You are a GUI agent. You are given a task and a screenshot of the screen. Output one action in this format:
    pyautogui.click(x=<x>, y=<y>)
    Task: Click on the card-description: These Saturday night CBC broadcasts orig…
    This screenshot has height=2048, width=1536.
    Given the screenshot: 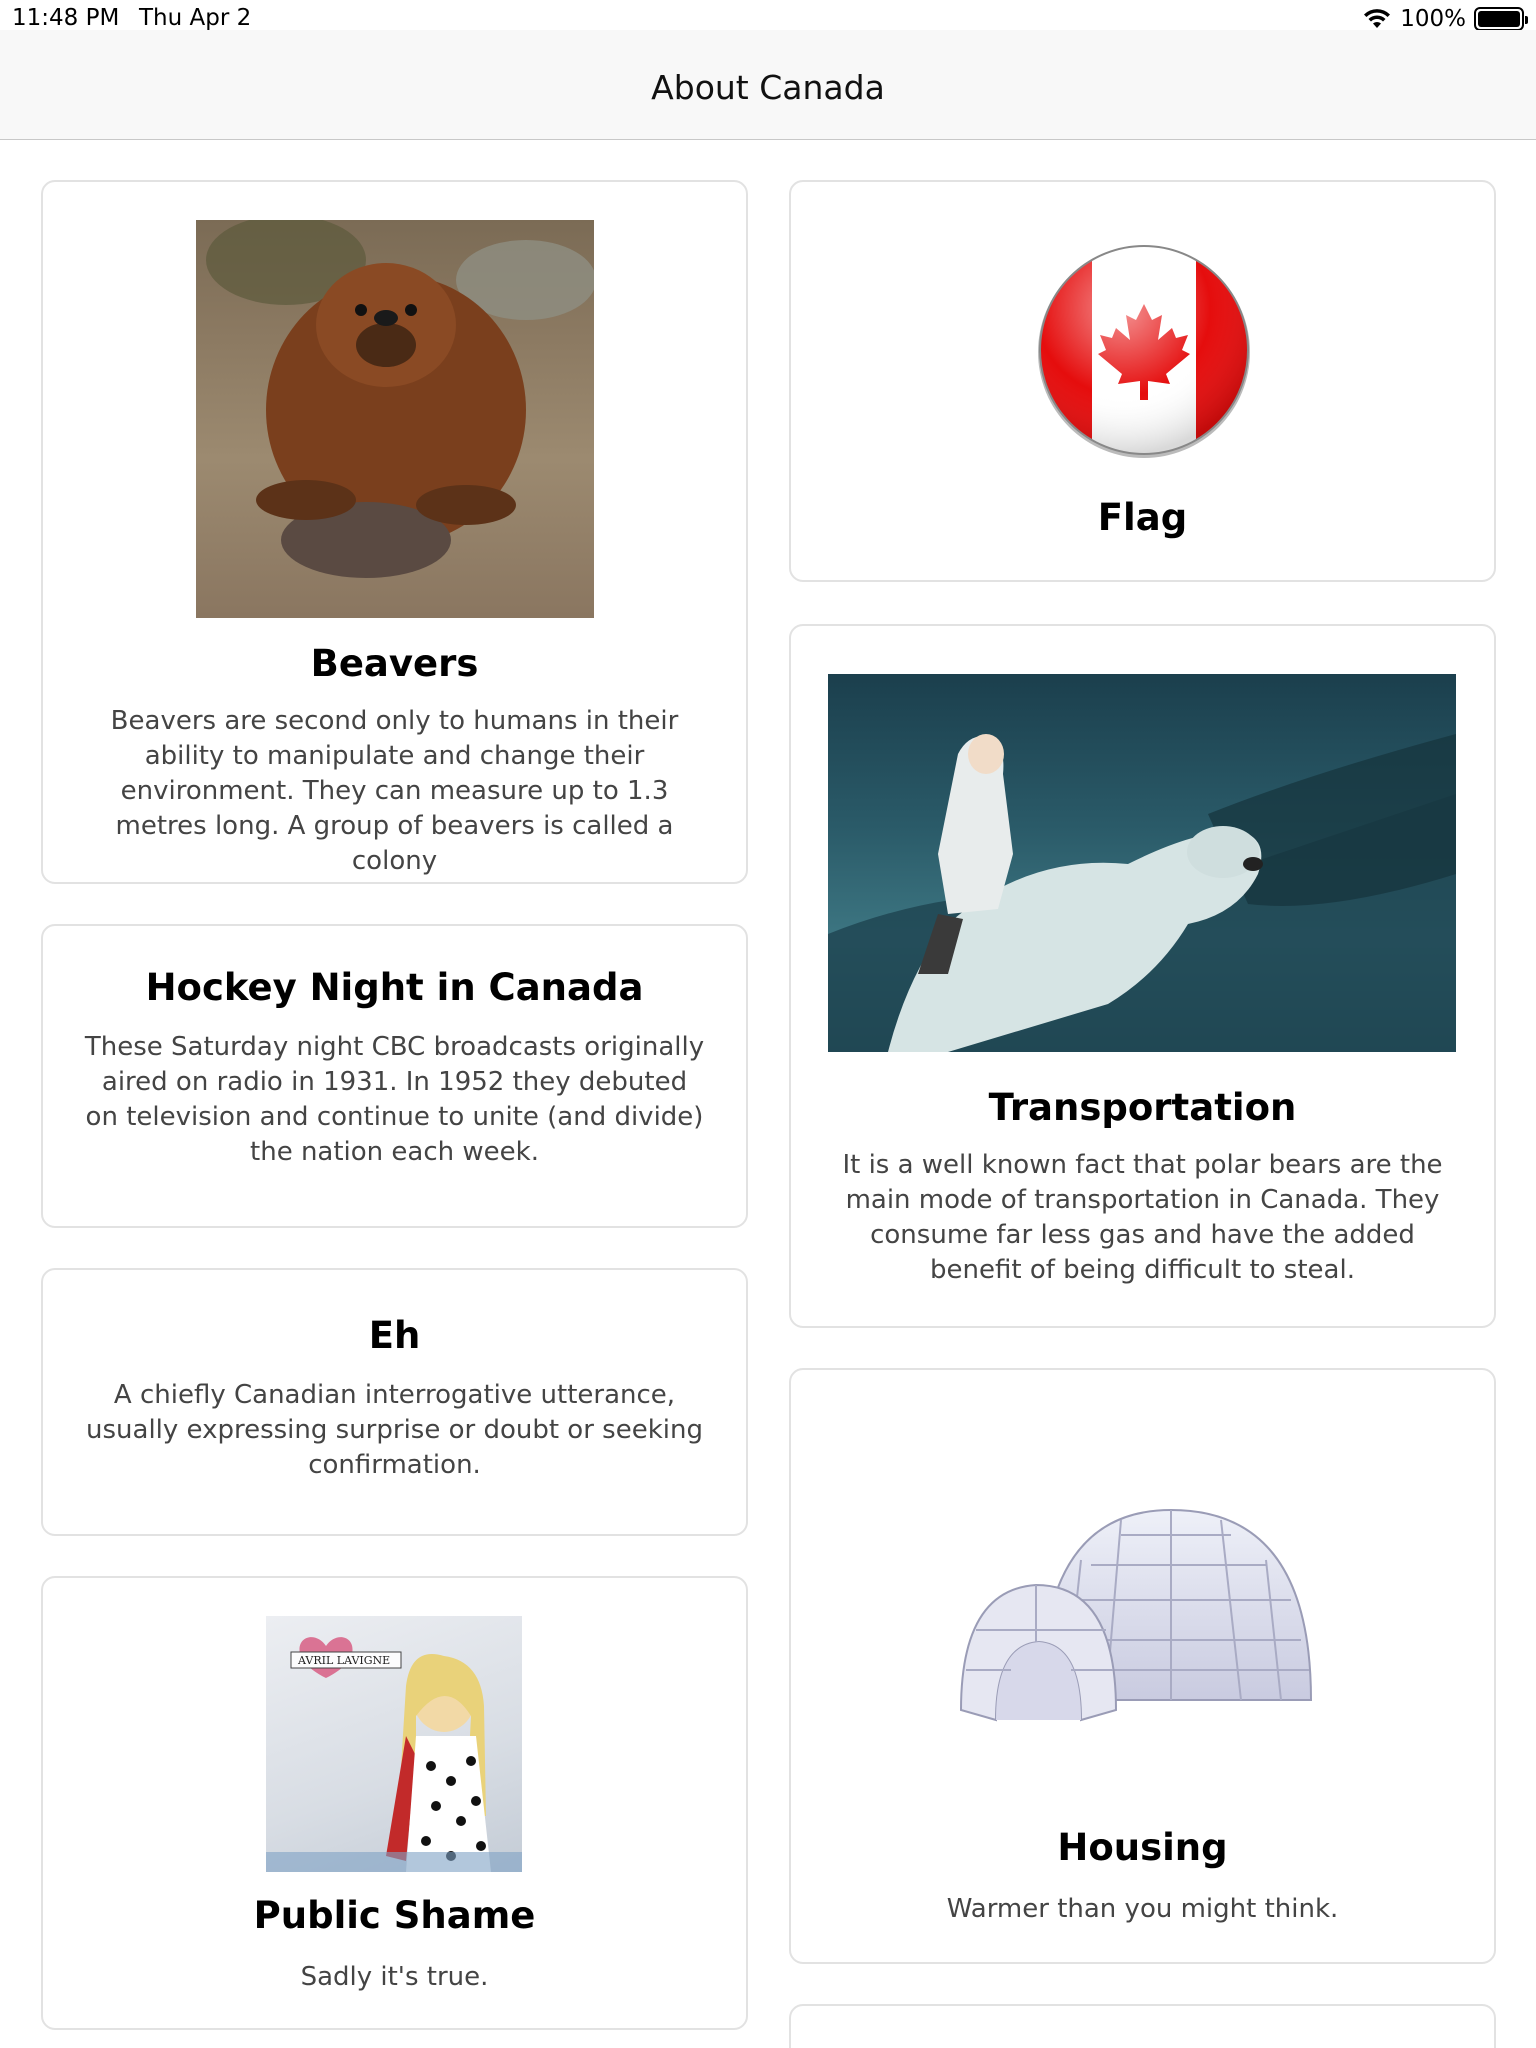 What is the action you would take?
    pyautogui.click(x=394, y=1099)
    